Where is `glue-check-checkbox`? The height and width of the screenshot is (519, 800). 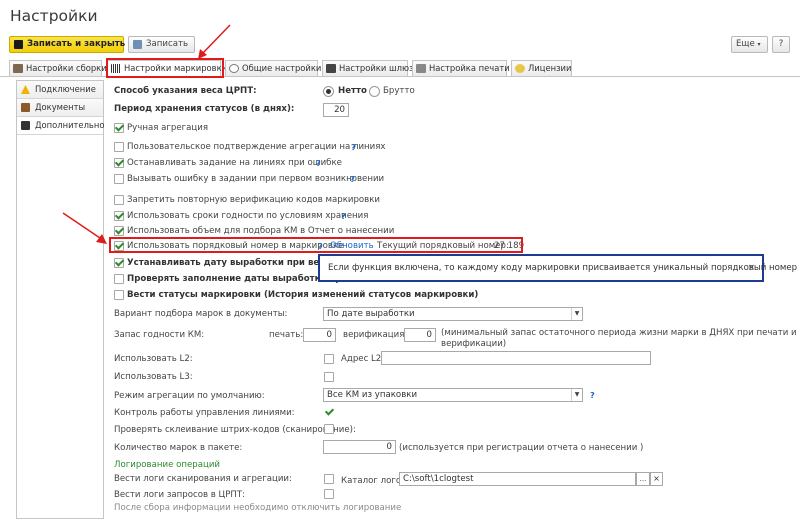 glue-check-checkbox is located at coordinates (329, 429).